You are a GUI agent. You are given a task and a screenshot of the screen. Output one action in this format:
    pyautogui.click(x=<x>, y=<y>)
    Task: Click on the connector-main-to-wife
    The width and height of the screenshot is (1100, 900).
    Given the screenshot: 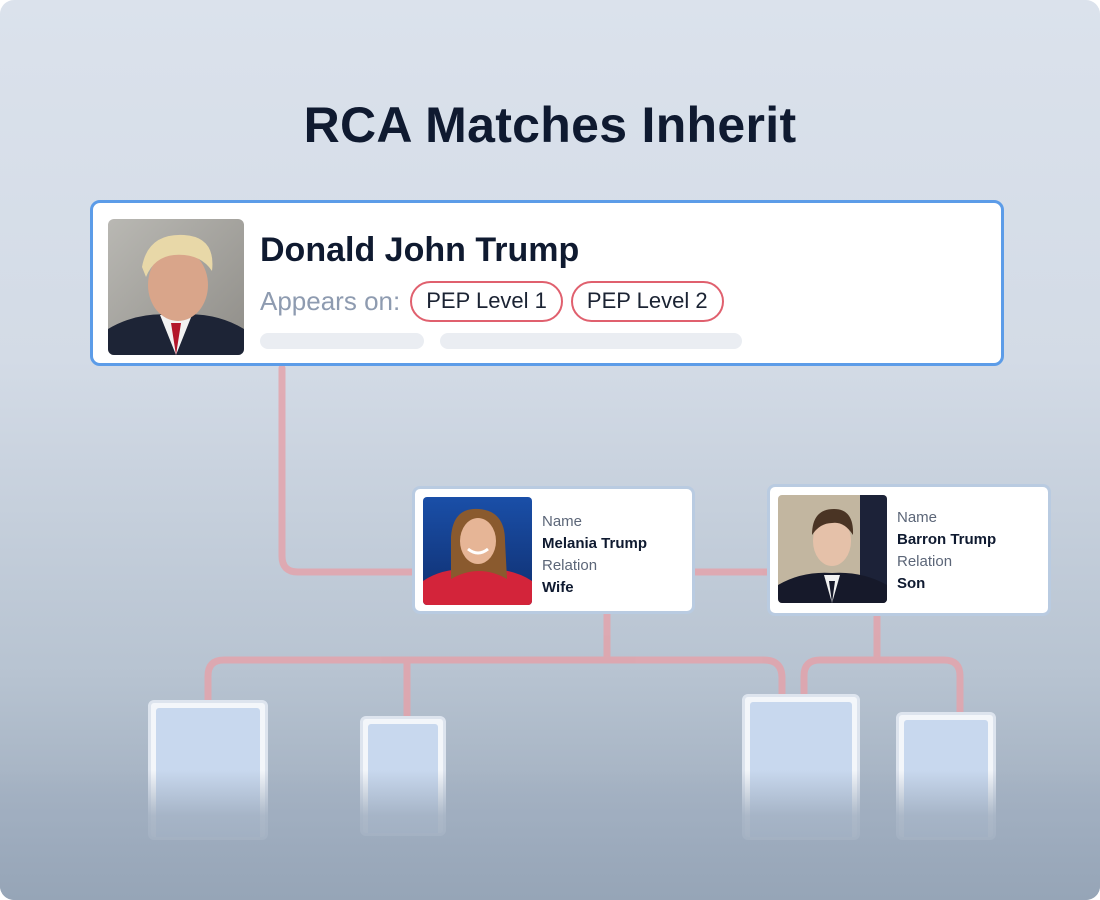 What is the action you would take?
    pyautogui.click(x=349, y=470)
    